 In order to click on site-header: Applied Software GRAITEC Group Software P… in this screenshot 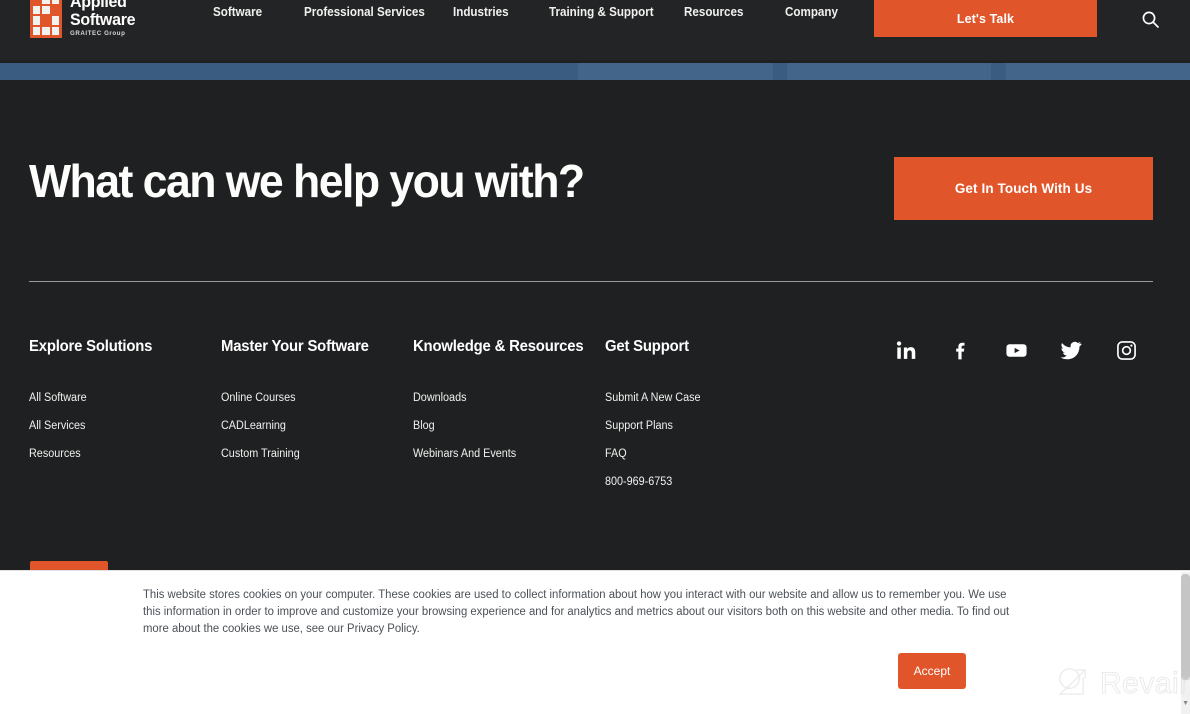, I will do `click(595, 30)`.